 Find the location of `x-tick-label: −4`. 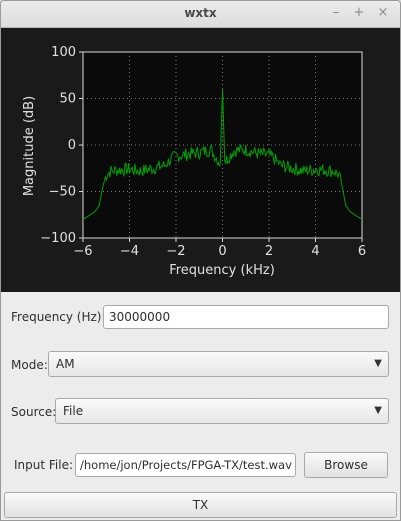

x-tick-label: −4 is located at coordinates (129, 251).